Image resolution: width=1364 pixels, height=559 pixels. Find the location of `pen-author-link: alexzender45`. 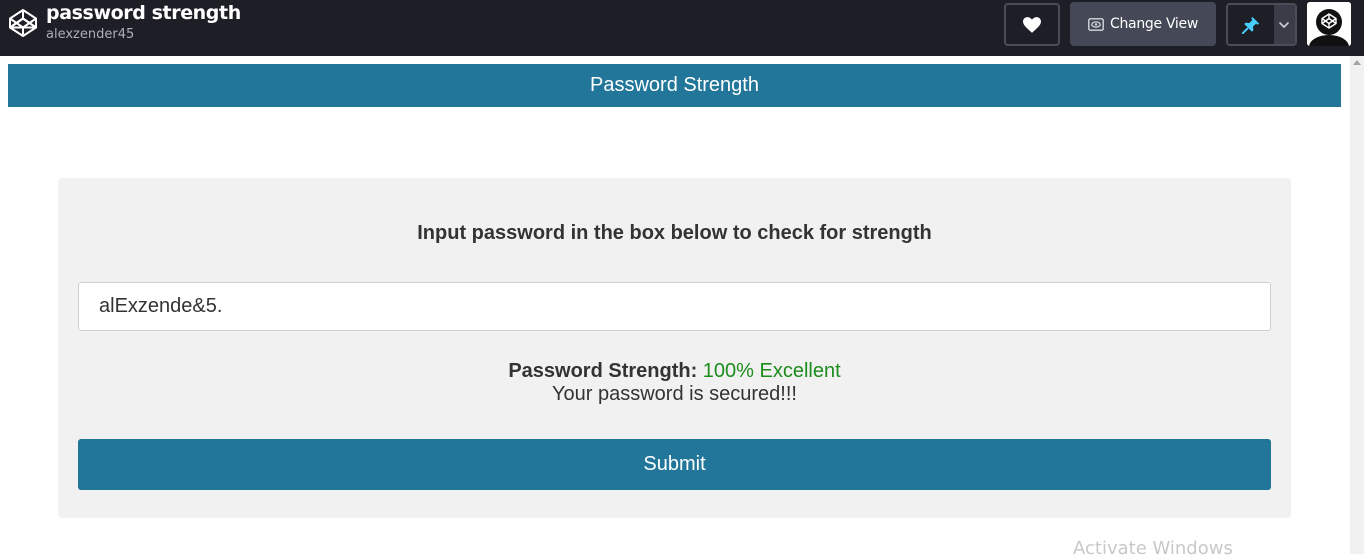

pen-author-link: alexzender45 is located at coordinates (90, 34).